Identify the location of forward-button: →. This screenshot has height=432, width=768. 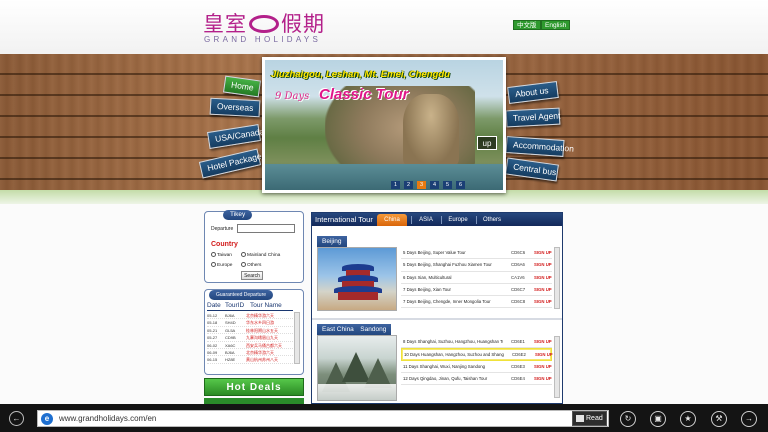
(749, 419).